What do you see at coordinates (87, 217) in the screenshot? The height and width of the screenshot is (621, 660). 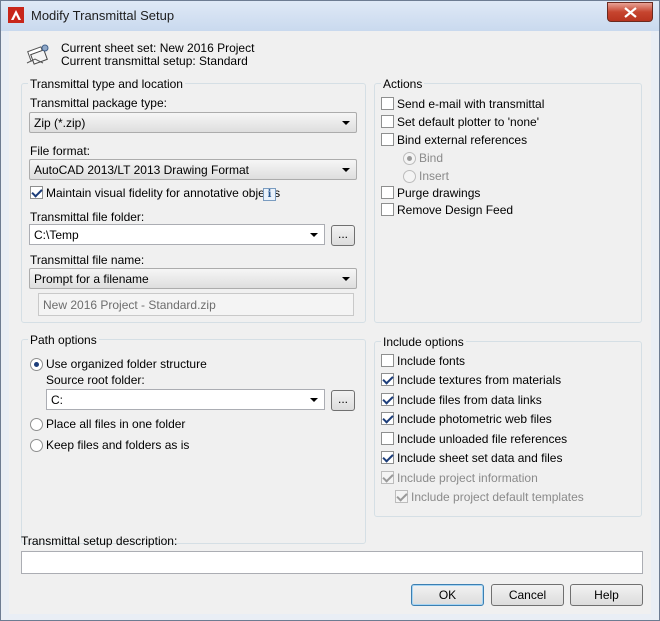 I see `folder-label: Transmittal file folder:` at bounding box center [87, 217].